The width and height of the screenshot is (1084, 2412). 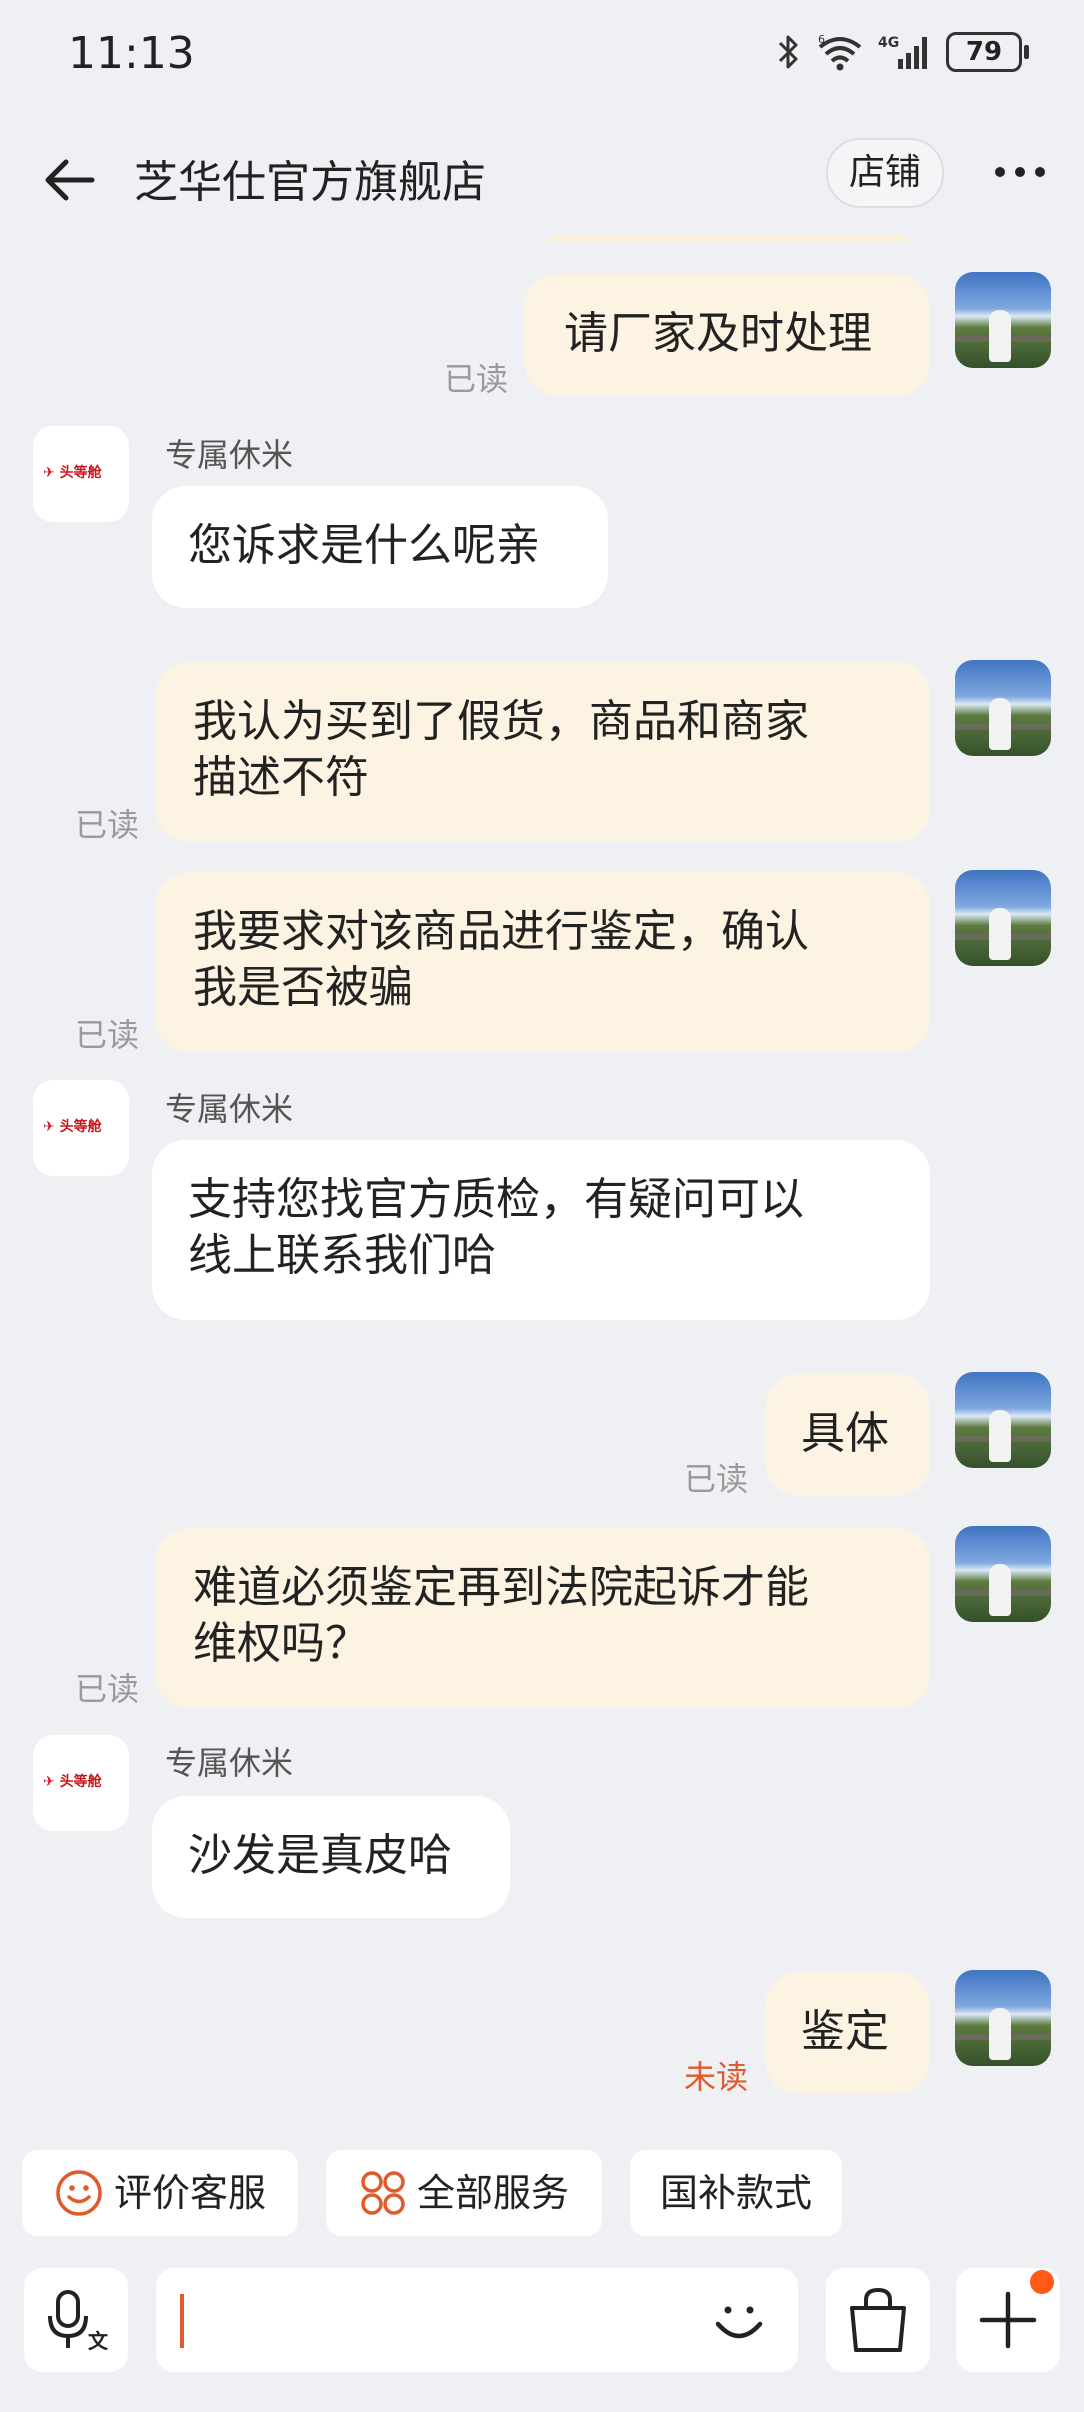 I want to click on message-bubble: 鉴定, so click(x=847, y=2033).